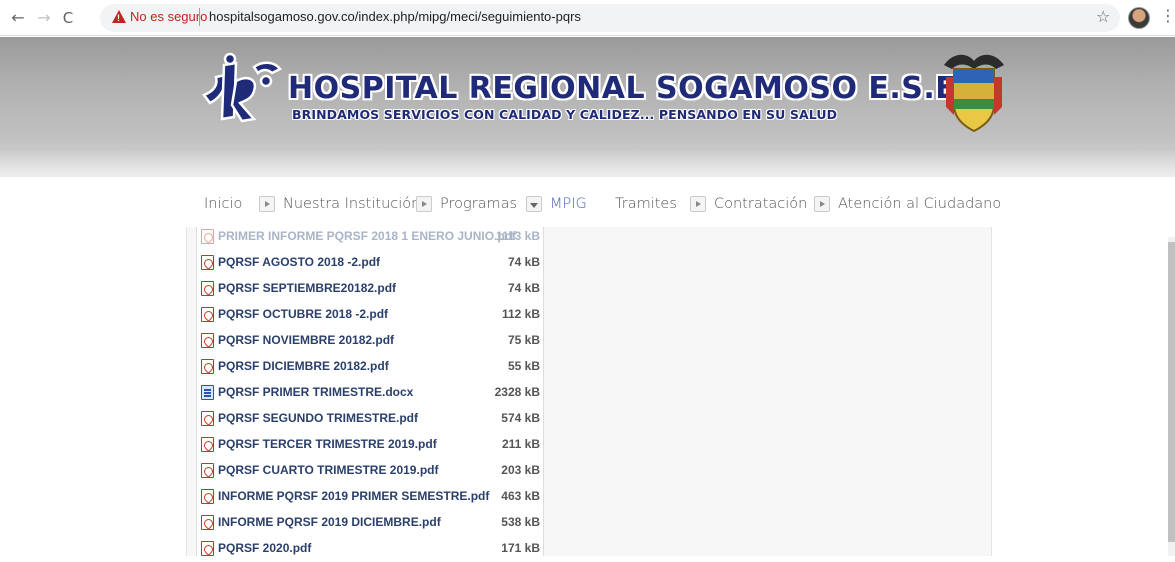  I want to click on file-row: PQRSF CUARTO TRIMESTRE 2019.pdf 203 kB, so click(370, 471).